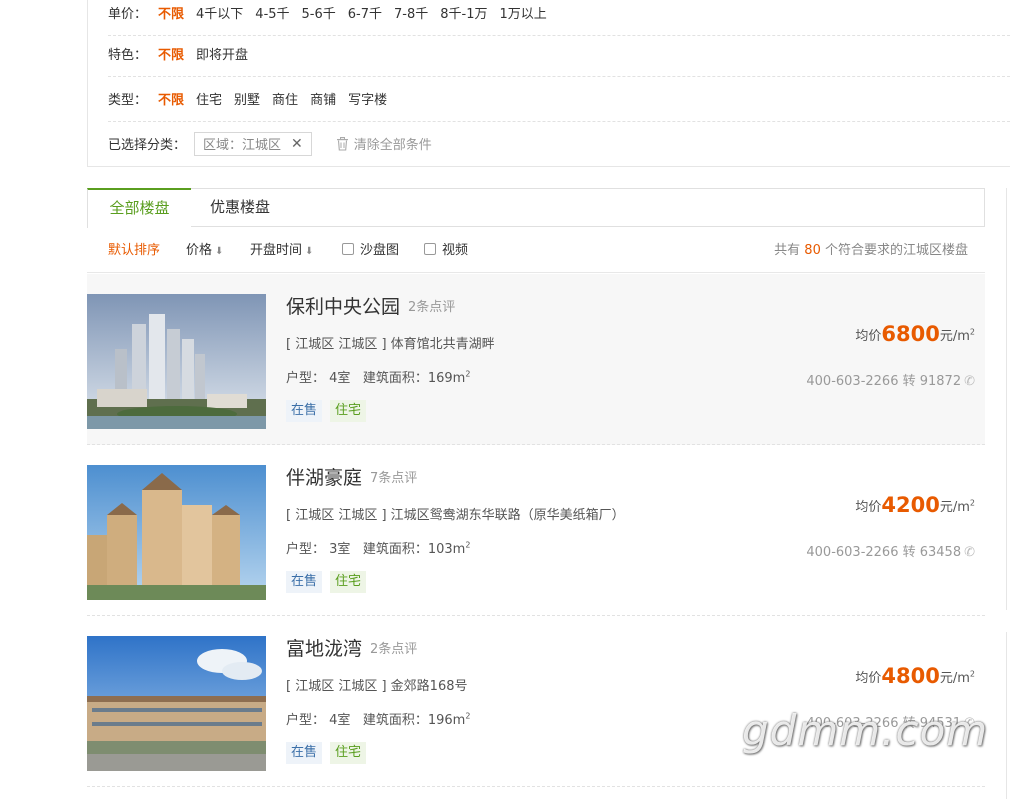 Image resolution: width=1011 pixels, height=799 pixels. What do you see at coordinates (147, 145) in the screenshot?
I see `selected-label: 已选择分类：` at bounding box center [147, 145].